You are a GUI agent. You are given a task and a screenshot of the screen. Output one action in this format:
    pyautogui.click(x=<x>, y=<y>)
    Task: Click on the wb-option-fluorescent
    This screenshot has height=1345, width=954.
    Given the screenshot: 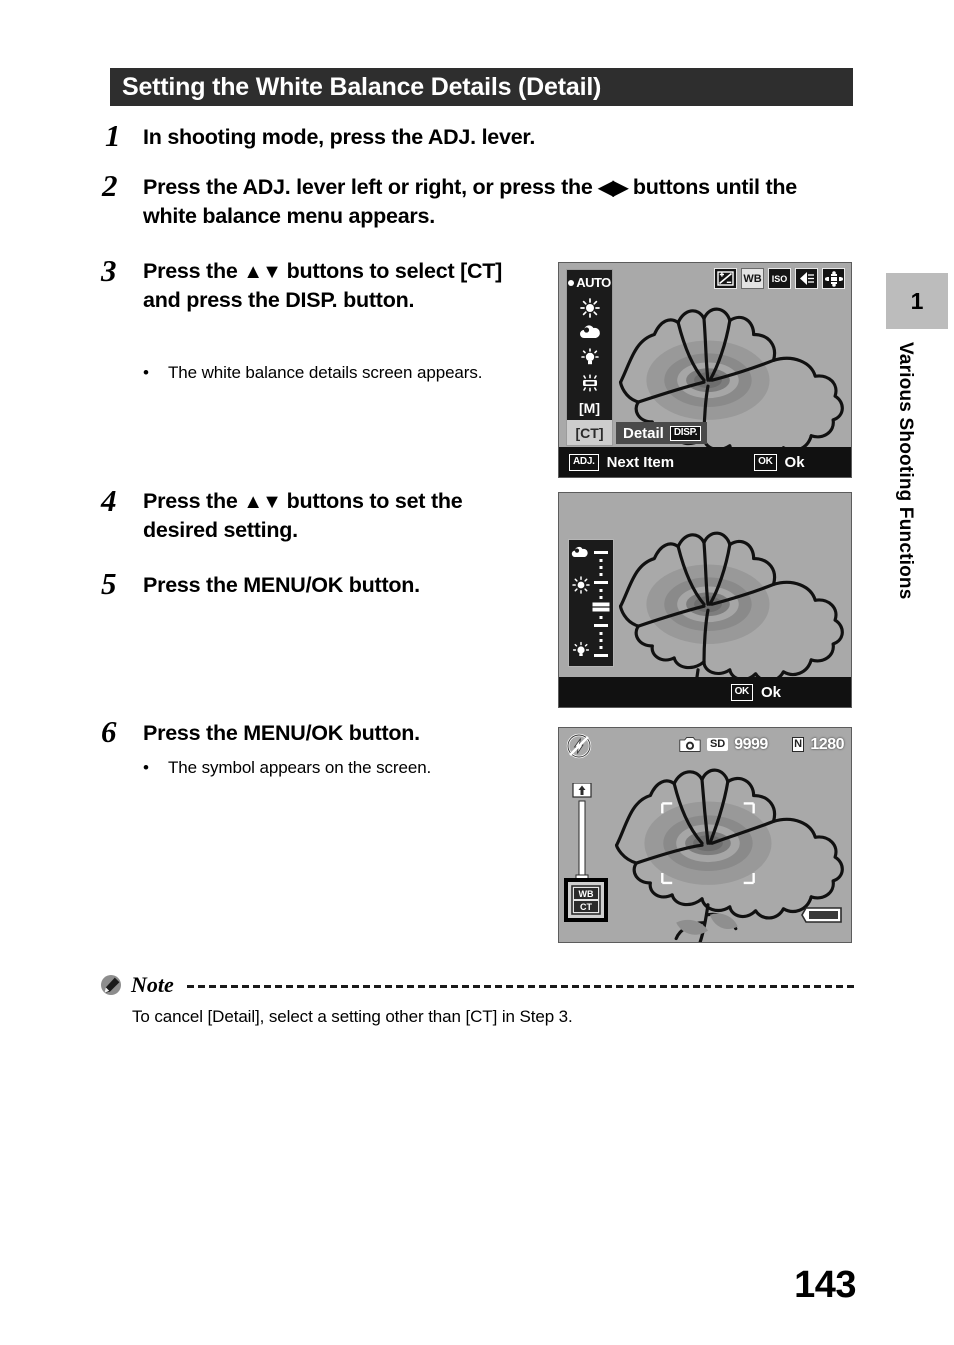 What is the action you would take?
    pyautogui.click(x=589, y=382)
    